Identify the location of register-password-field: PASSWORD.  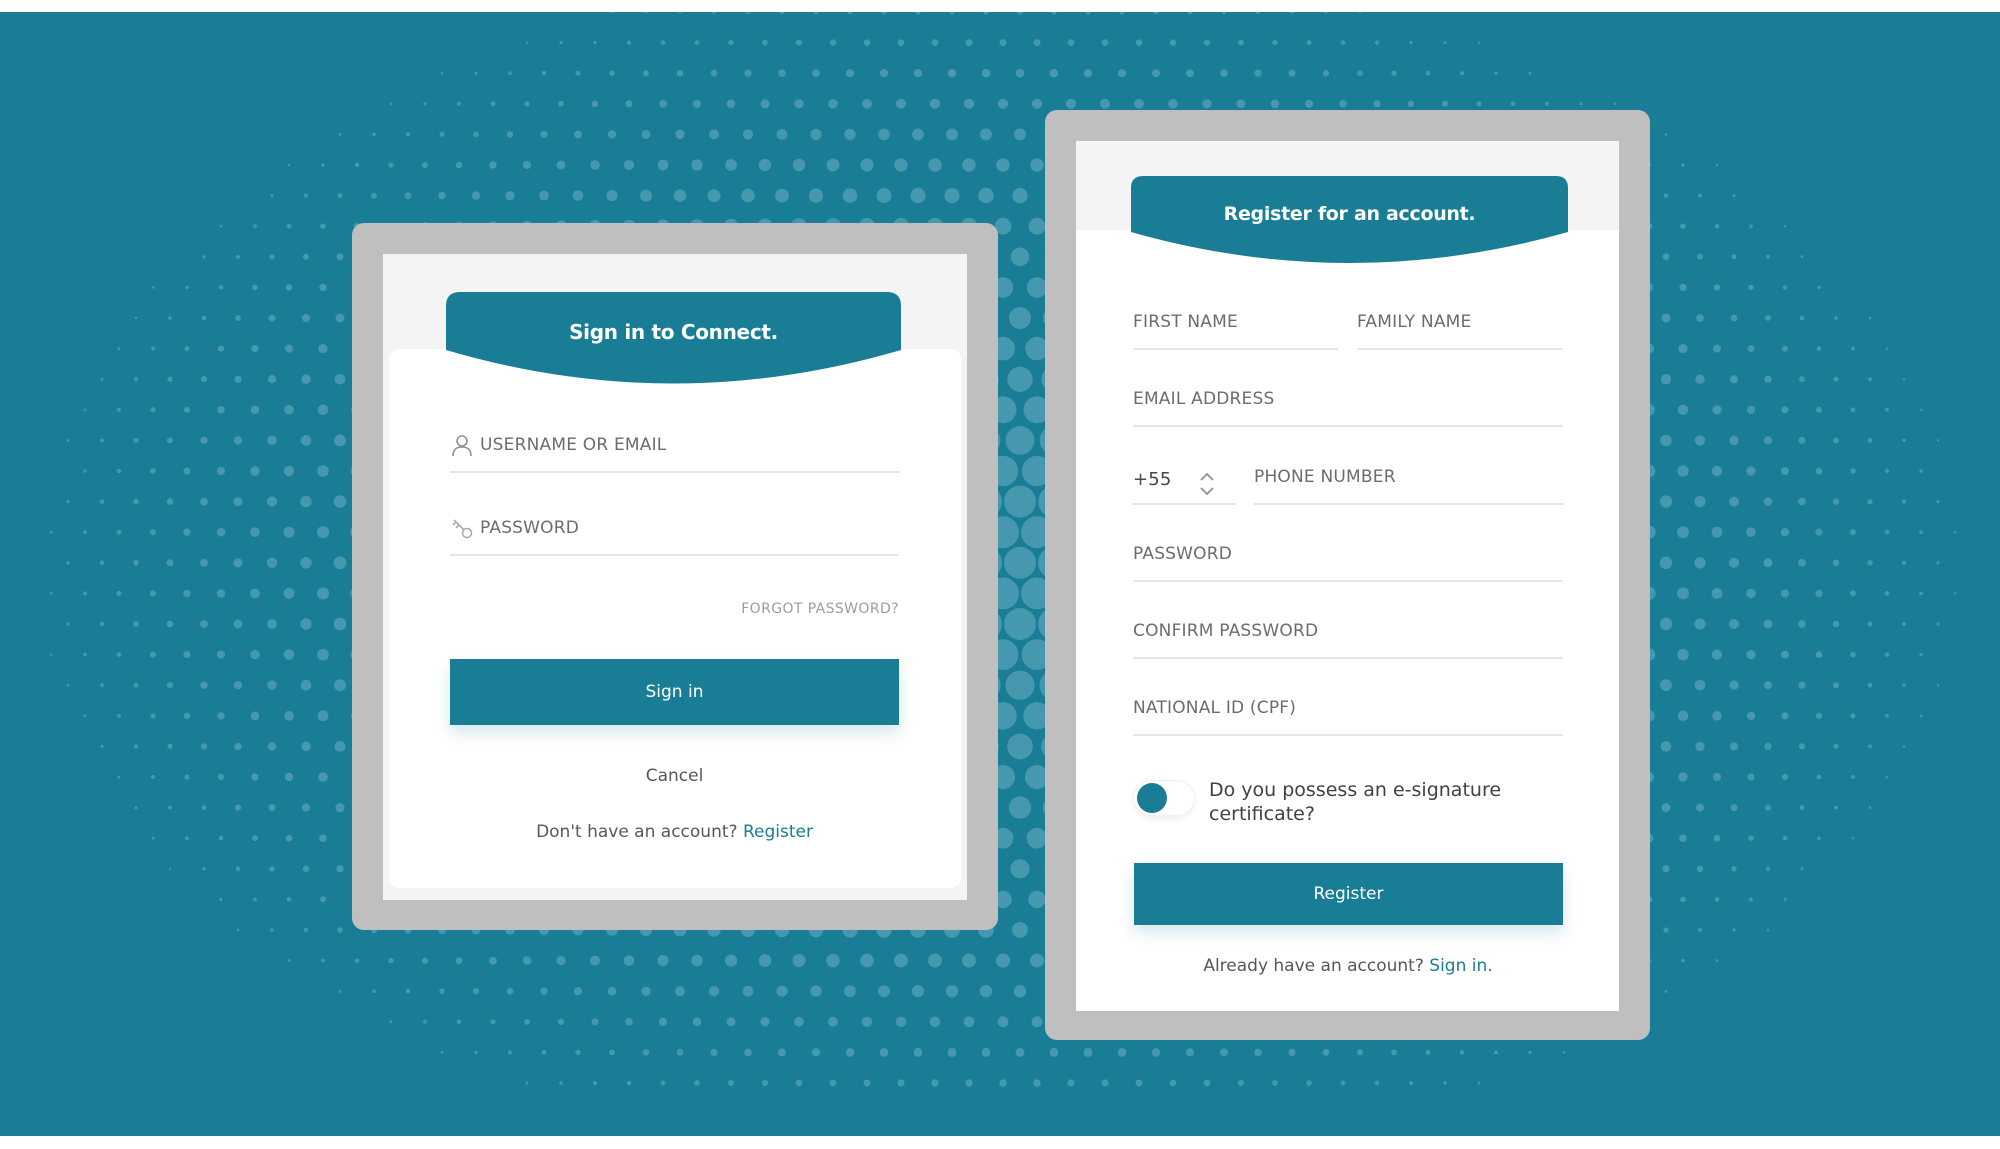
(1348, 559).